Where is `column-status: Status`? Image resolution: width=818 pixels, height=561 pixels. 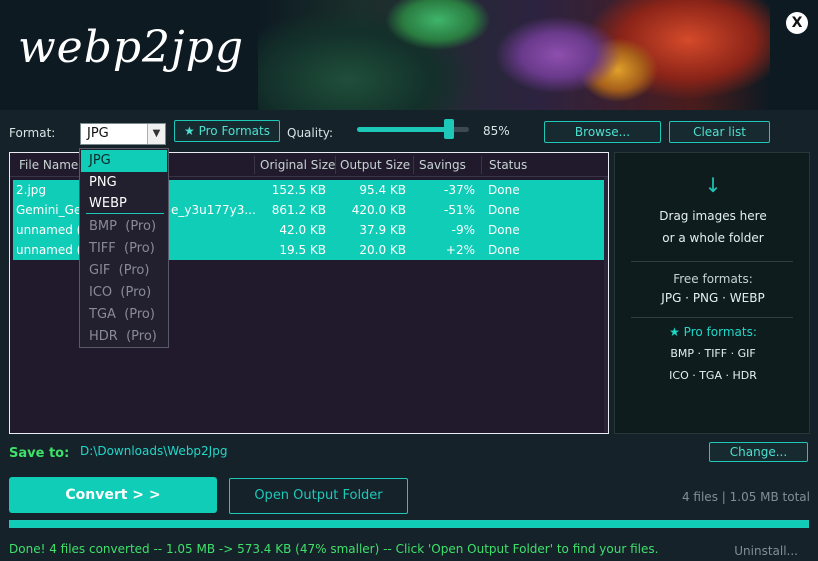 column-status: Status is located at coordinates (508, 165).